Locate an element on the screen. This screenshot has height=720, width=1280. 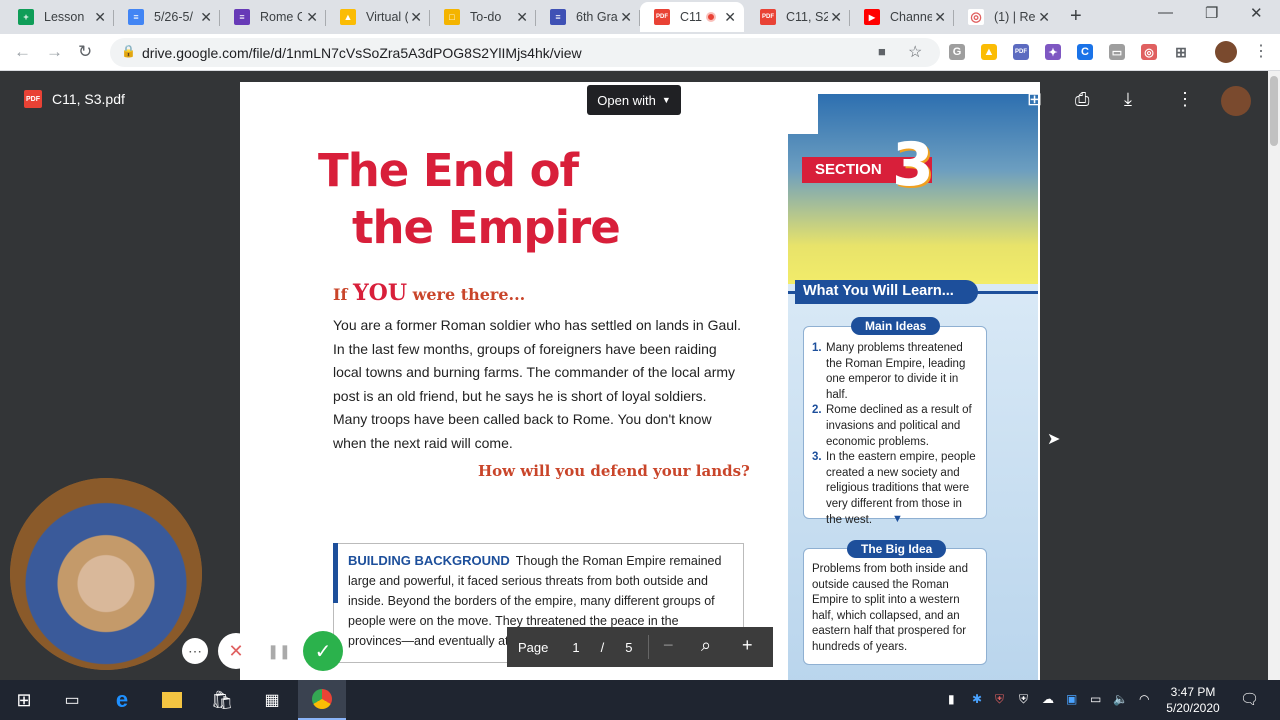
pdf-extension-icon: PDF is located at coordinates (1021, 52).